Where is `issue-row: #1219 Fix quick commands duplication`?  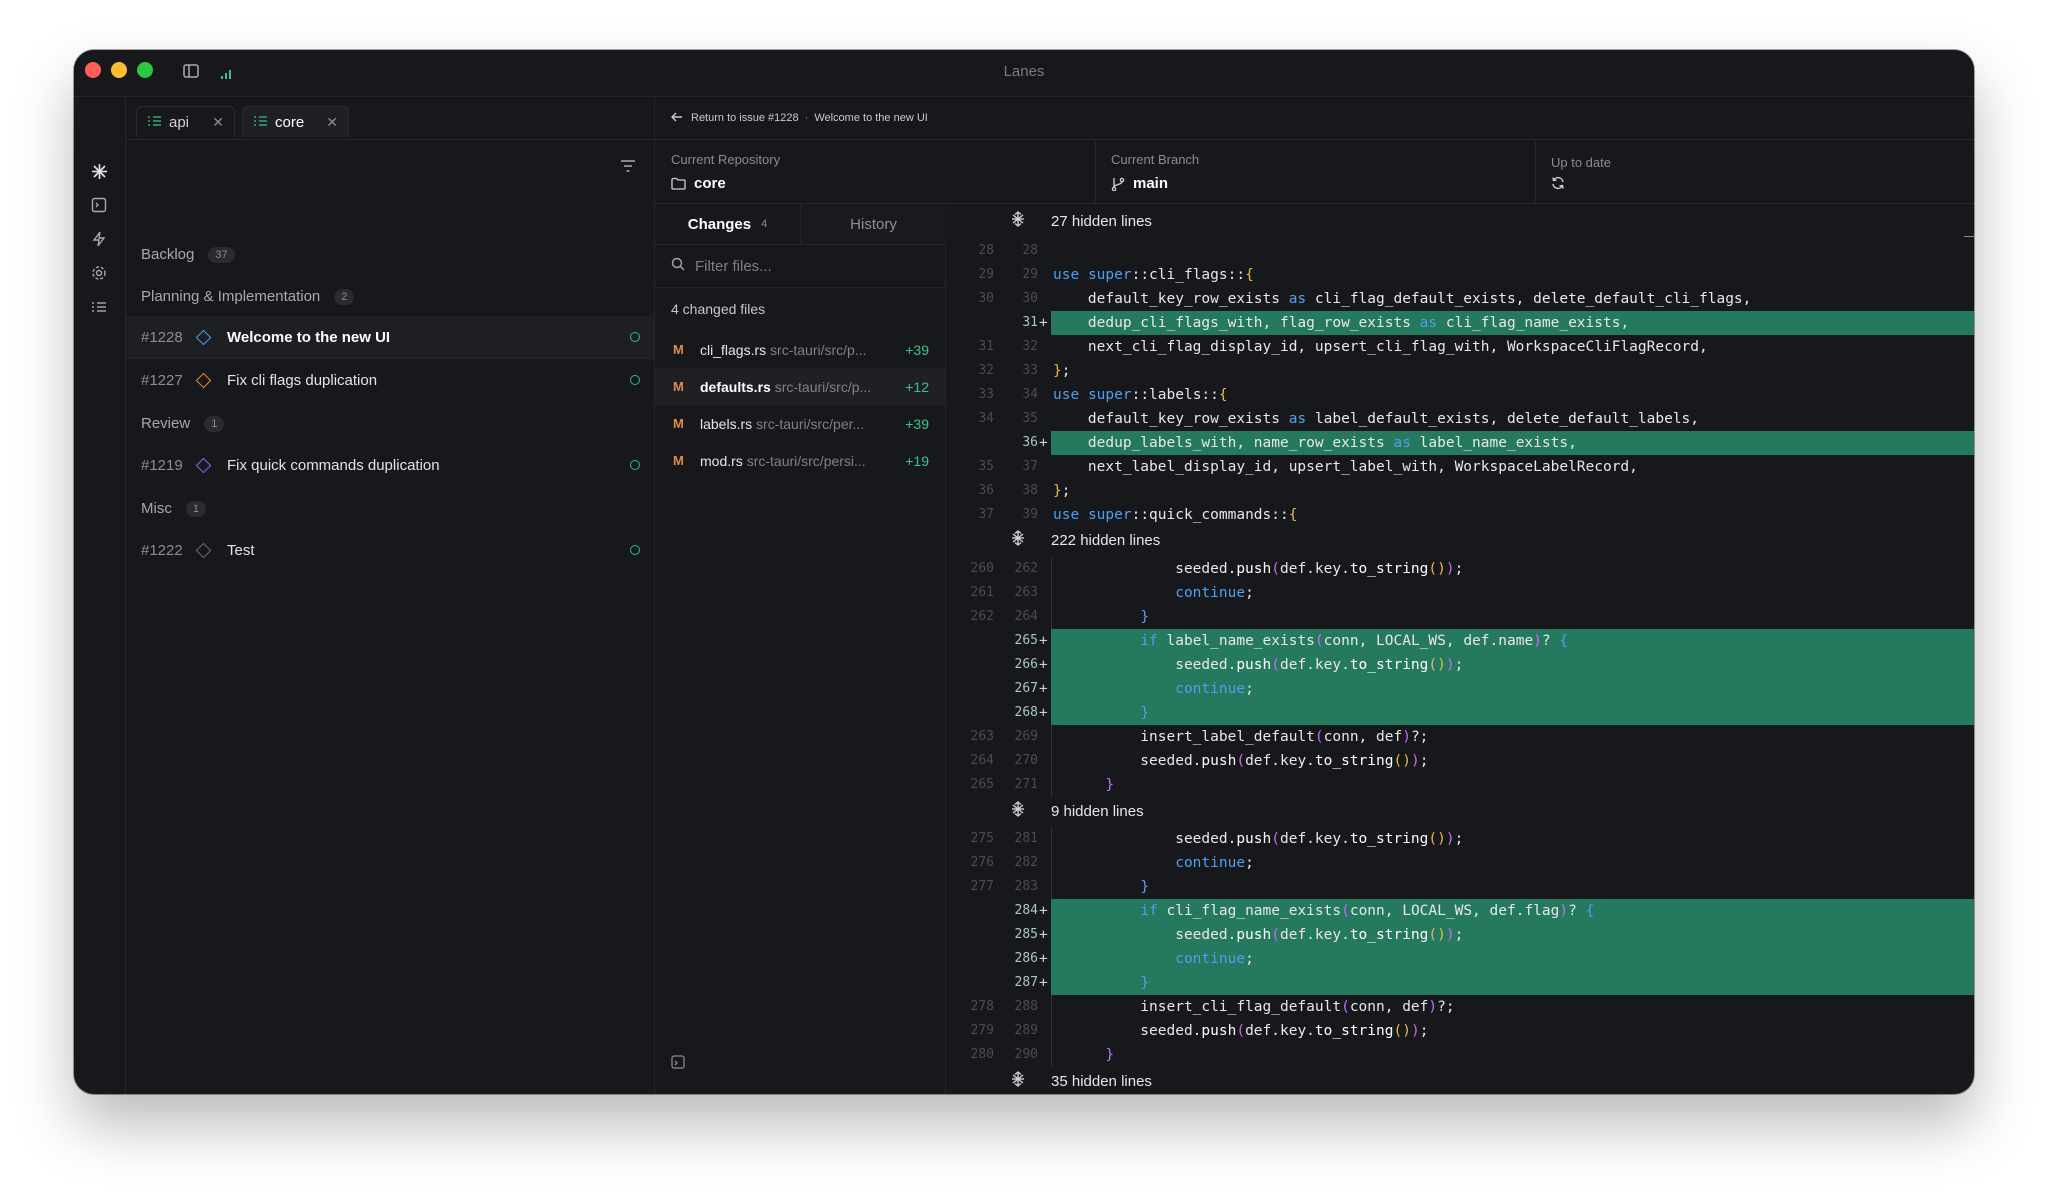 issue-row: #1219 Fix quick commands duplication is located at coordinates (390, 465).